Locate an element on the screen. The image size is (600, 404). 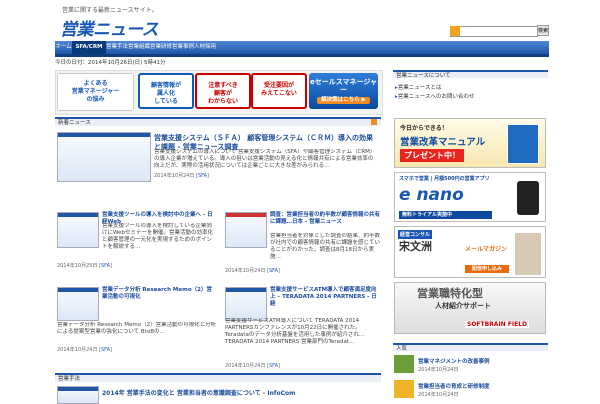
nav-home: ホーム is located at coordinates (63, 47).